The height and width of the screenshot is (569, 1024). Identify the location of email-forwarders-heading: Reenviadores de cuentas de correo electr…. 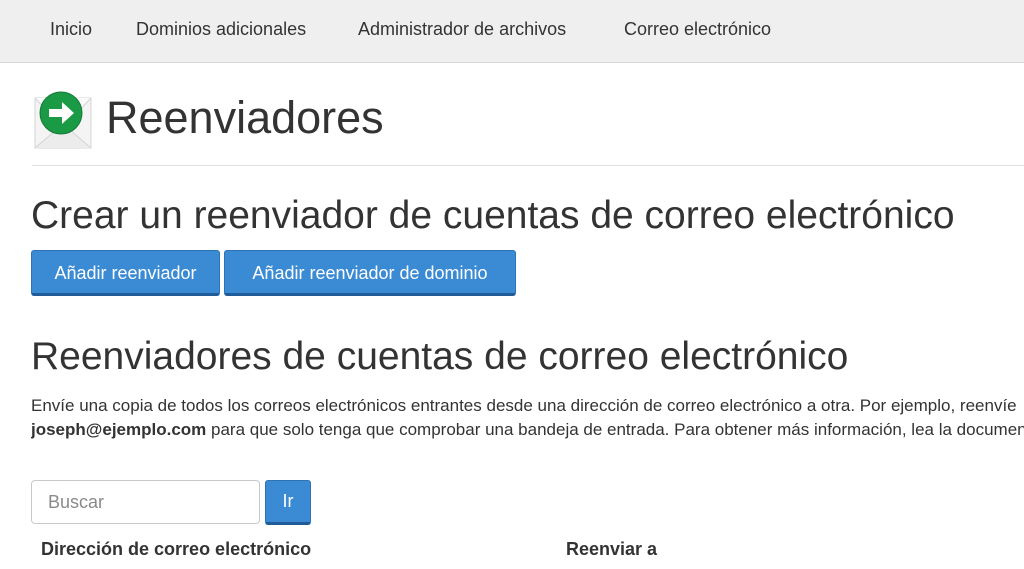
(440, 356).